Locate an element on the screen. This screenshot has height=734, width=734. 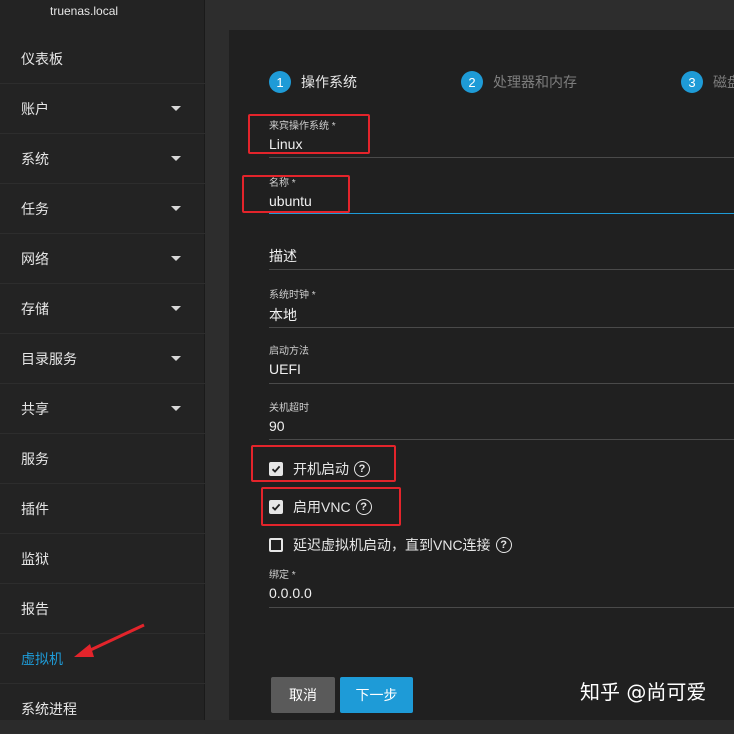
field-value: 本地 is located at coordinates (283, 315).